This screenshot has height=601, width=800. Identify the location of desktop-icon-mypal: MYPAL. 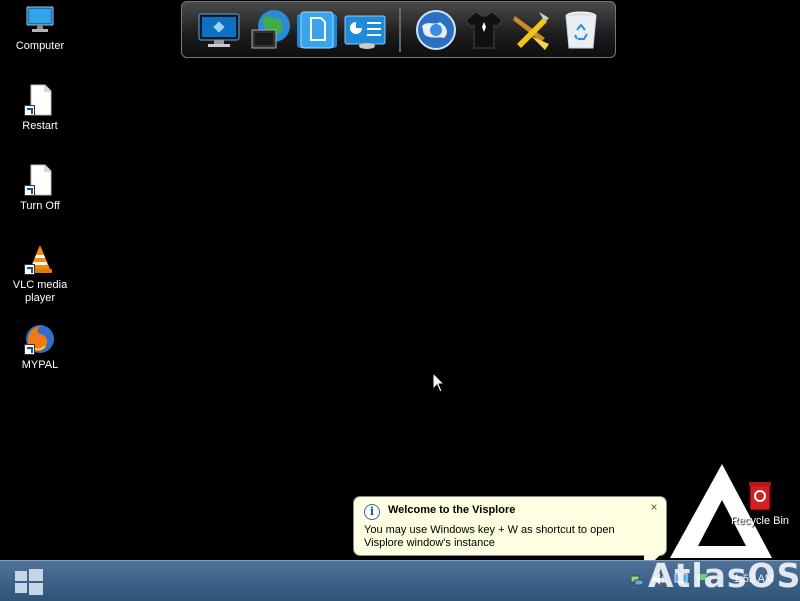
(40, 347).